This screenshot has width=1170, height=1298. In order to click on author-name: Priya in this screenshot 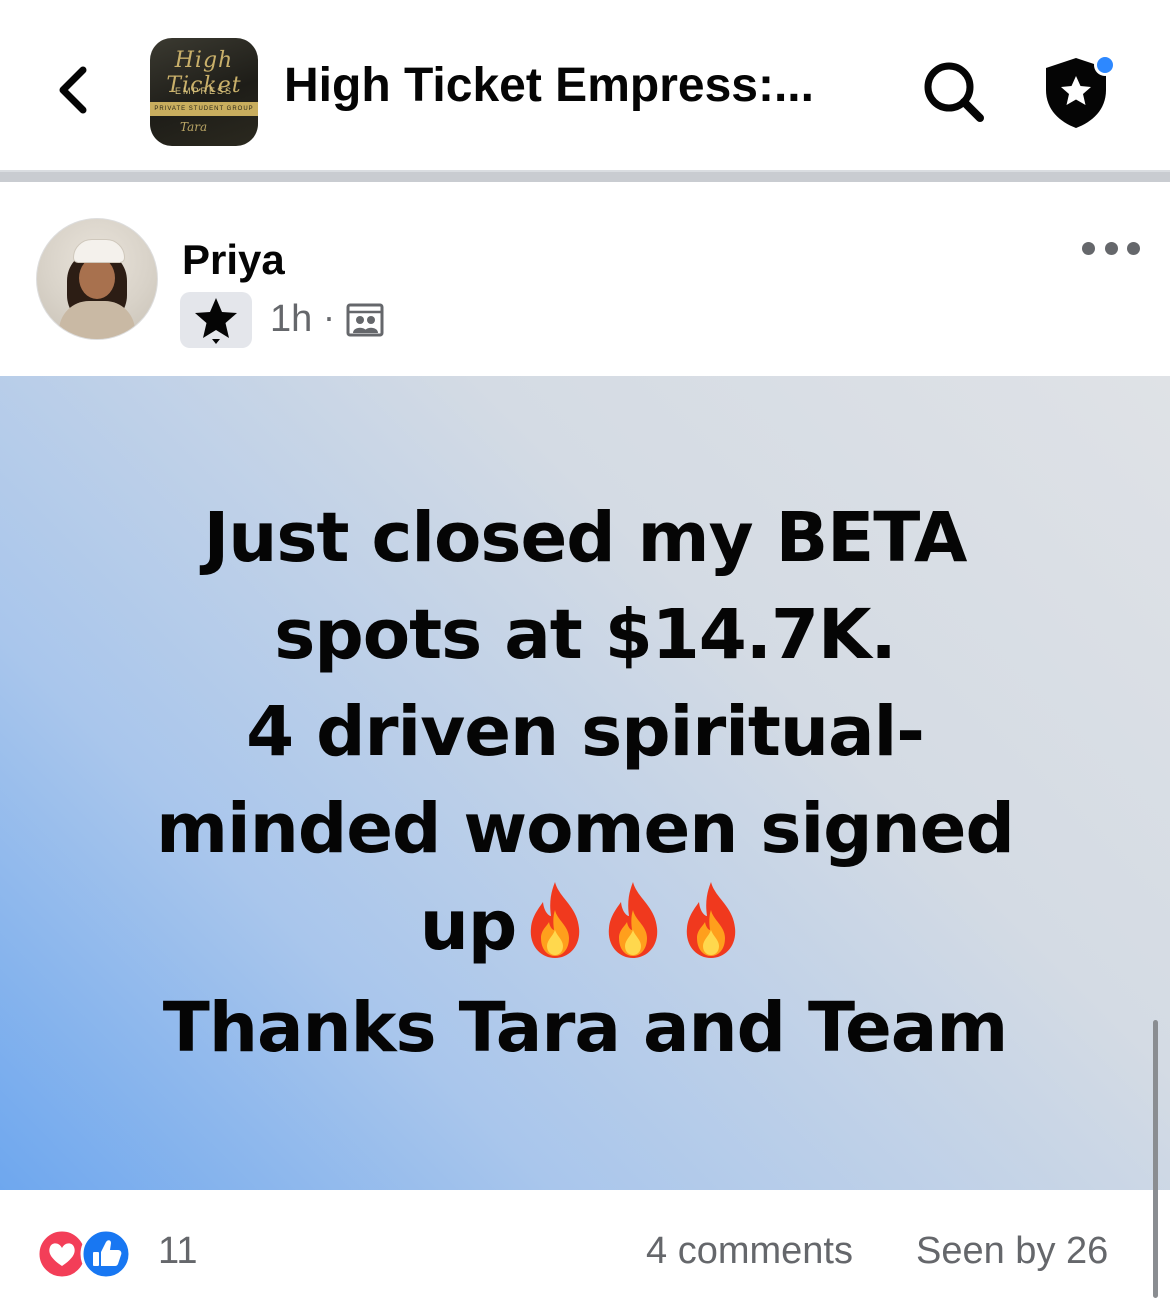, I will do `click(233, 260)`.